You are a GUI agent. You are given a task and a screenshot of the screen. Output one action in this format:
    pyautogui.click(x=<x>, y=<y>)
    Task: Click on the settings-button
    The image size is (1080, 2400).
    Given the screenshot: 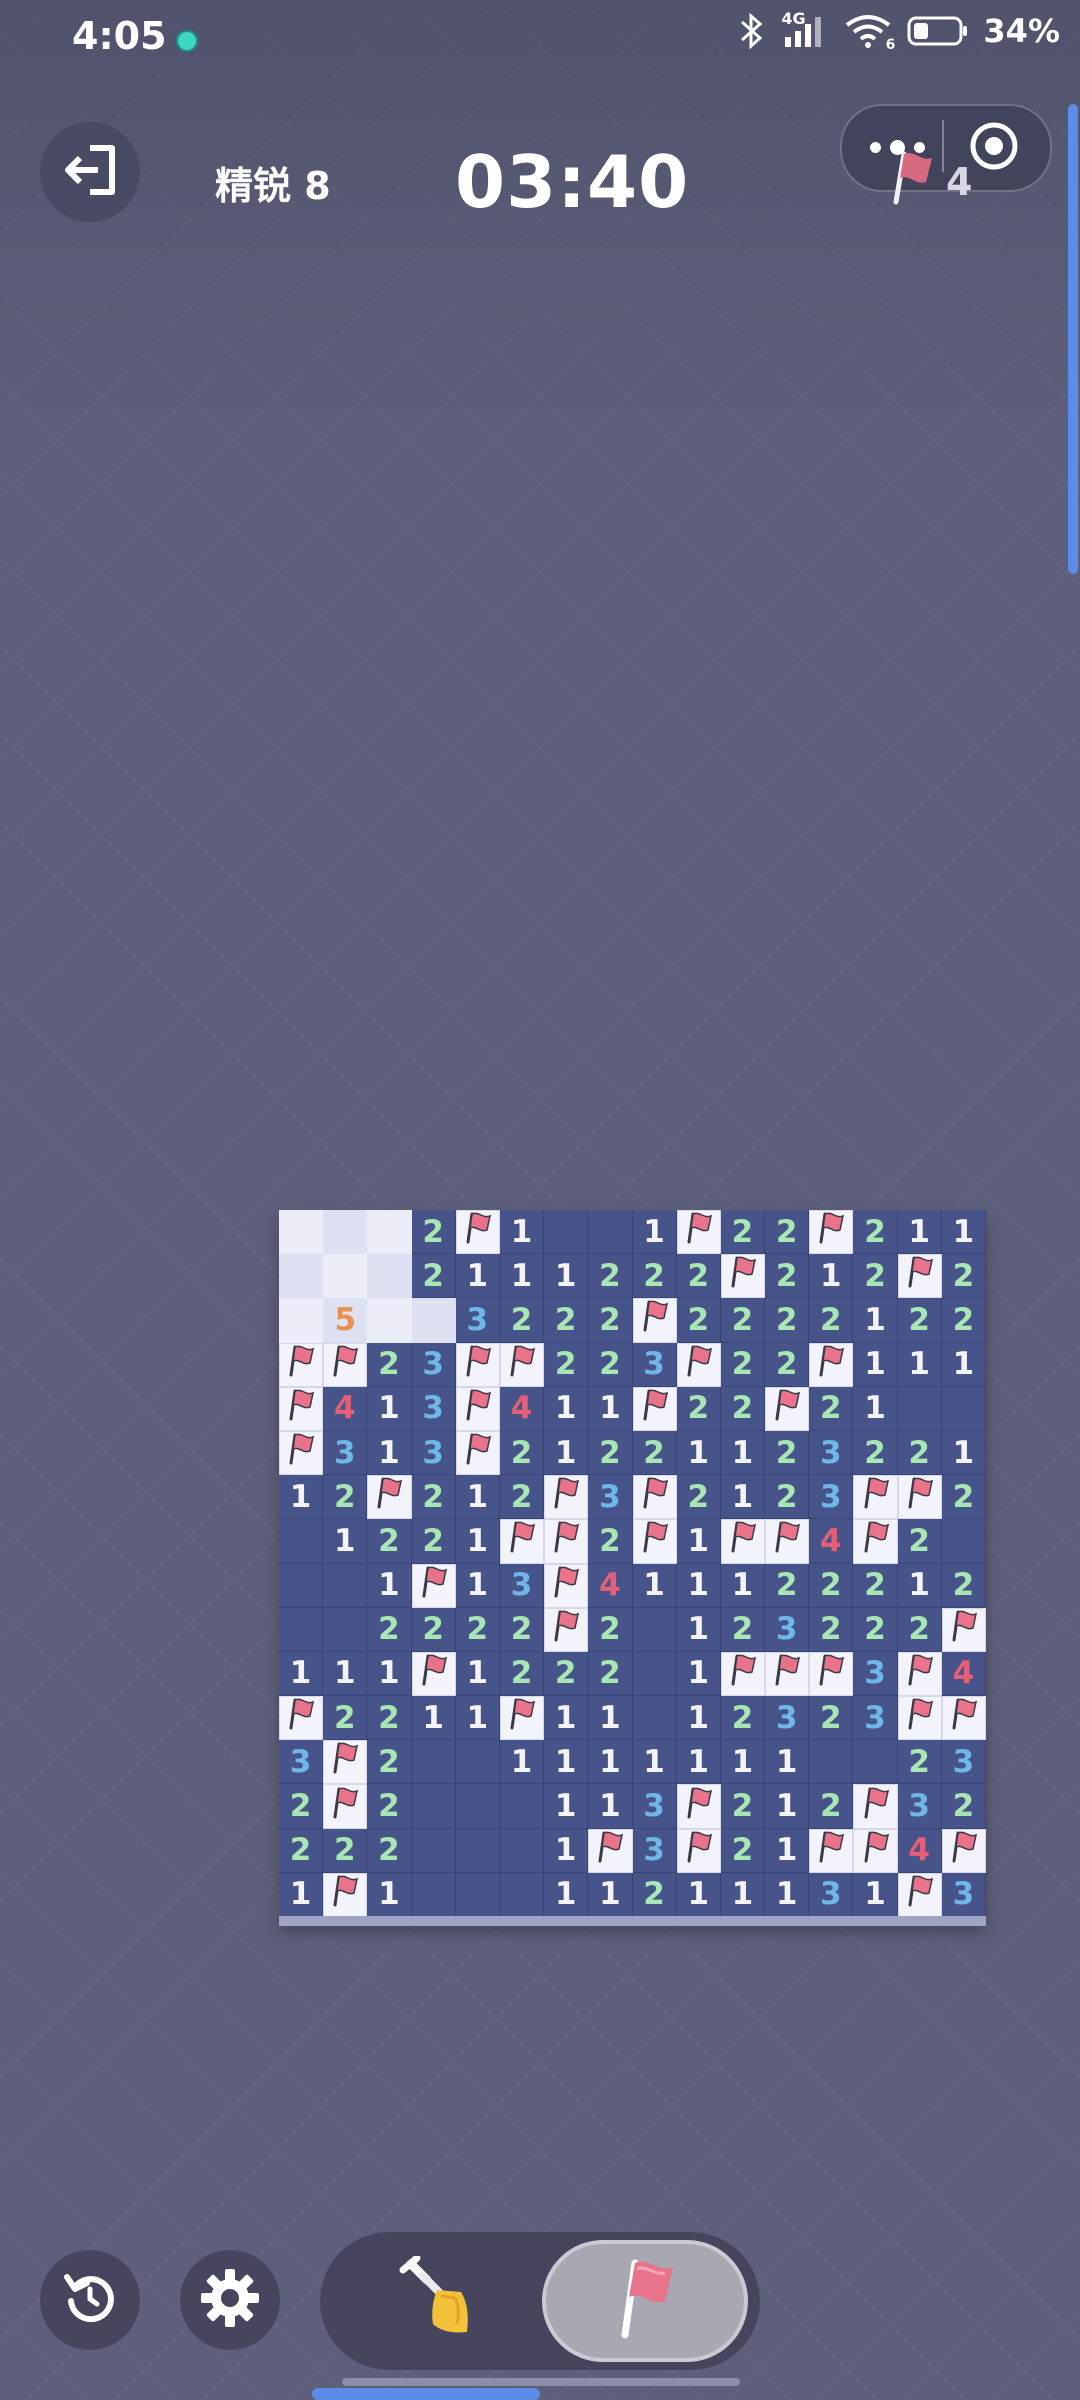 What is the action you would take?
    pyautogui.click(x=230, y=2300)
    